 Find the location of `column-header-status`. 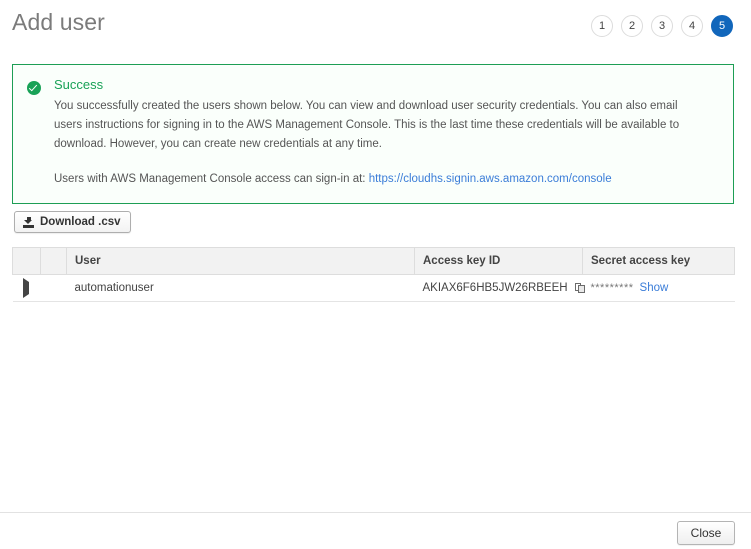

column-header-status is located at coordinates (53, 261).